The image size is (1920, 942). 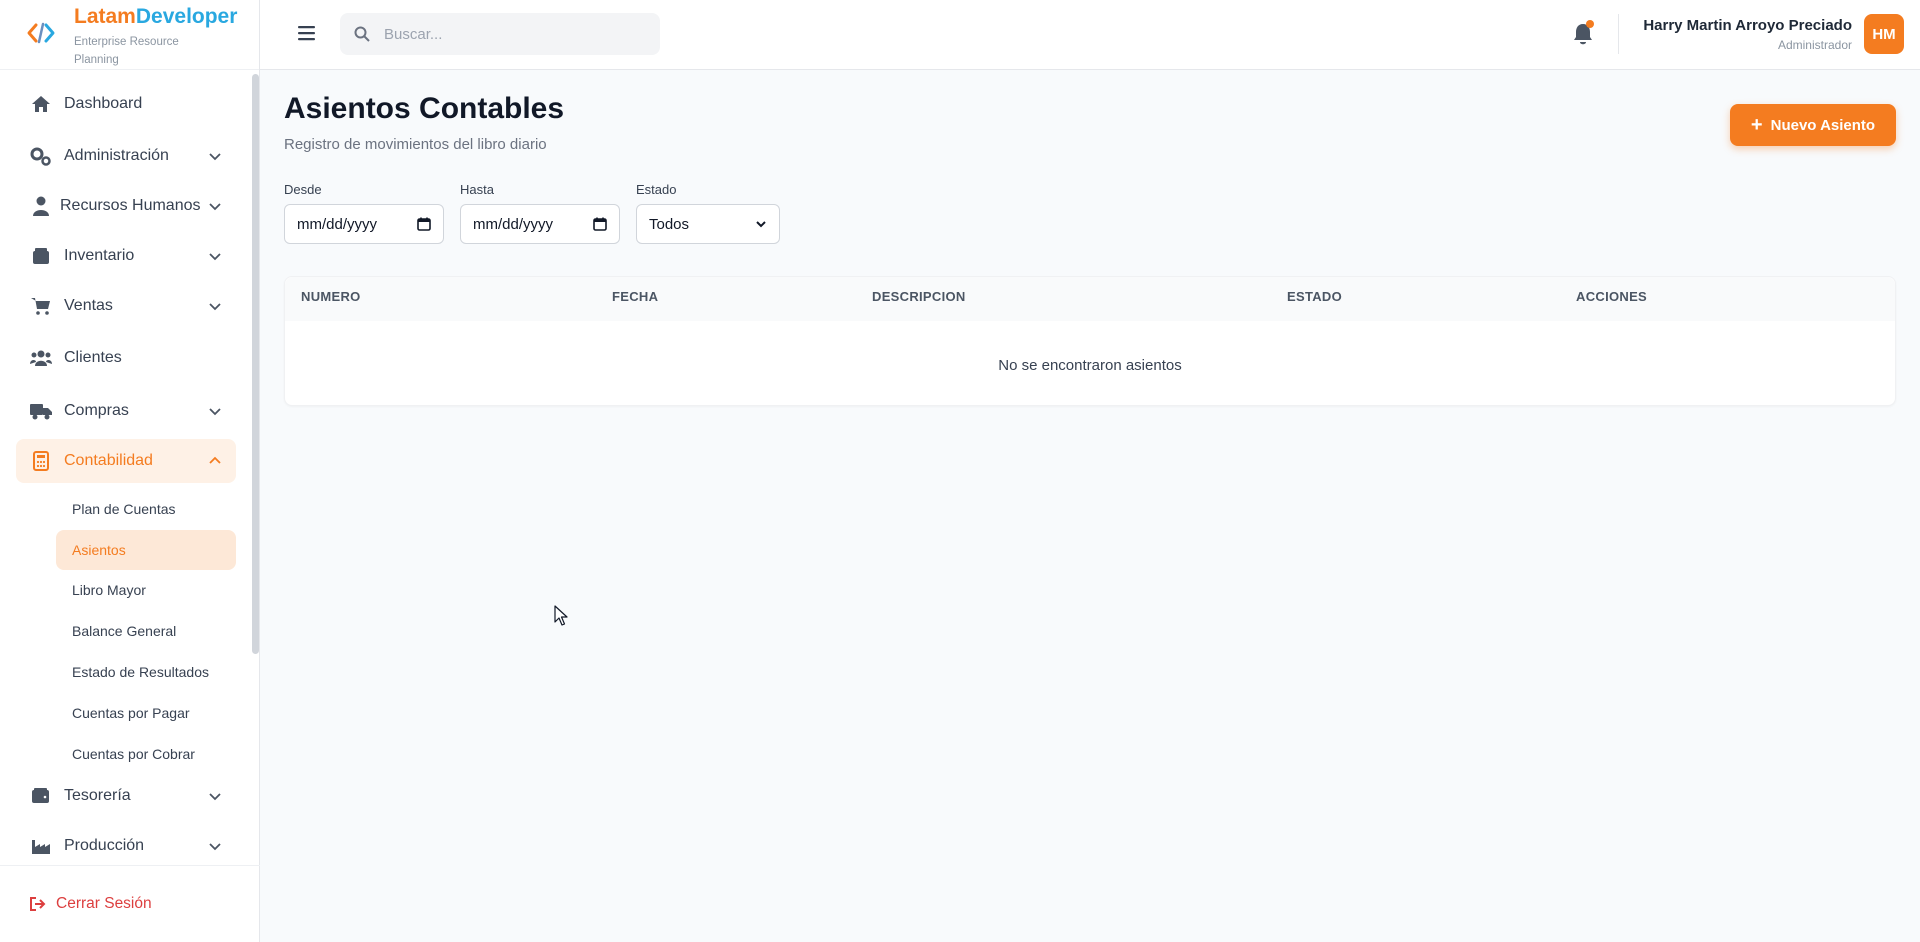 I want to click on sidebar-item-inventario: Inventario, so click(x=126, y=256).